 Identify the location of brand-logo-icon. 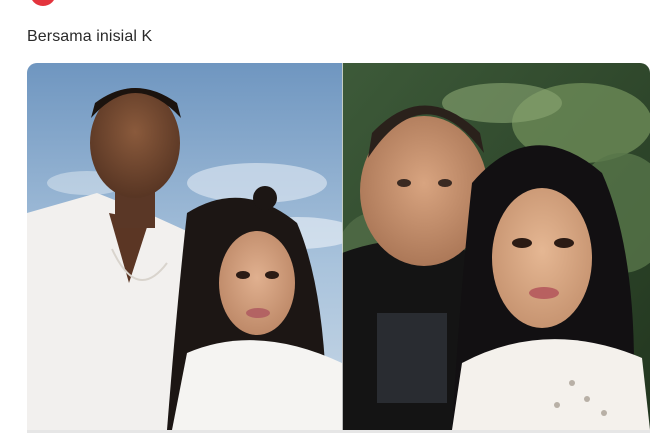
(43, 3).